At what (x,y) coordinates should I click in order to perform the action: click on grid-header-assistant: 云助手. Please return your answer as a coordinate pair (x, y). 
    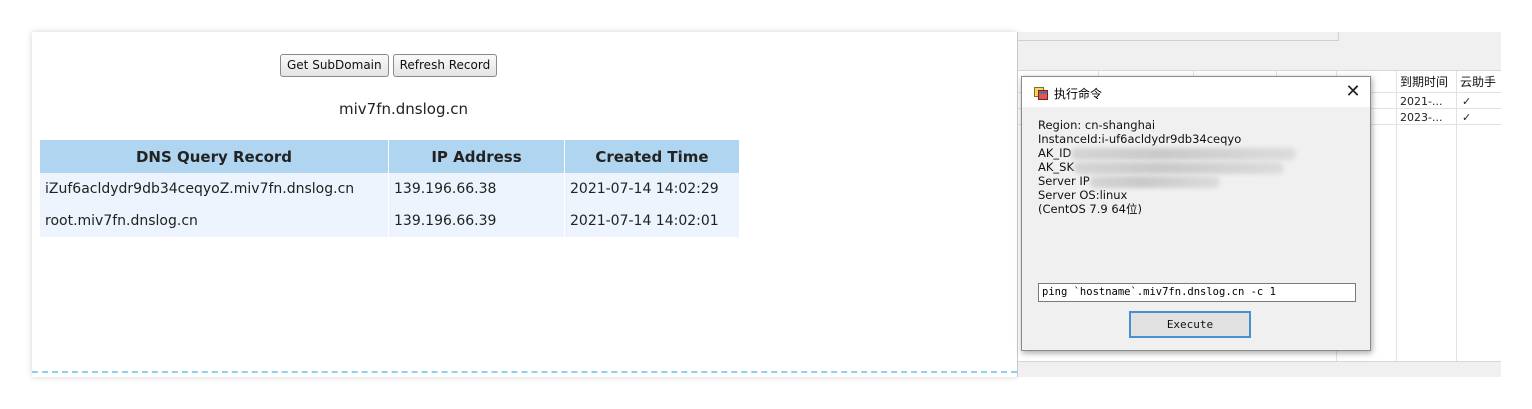
    Looking at the image, I should click on (1478, 82).